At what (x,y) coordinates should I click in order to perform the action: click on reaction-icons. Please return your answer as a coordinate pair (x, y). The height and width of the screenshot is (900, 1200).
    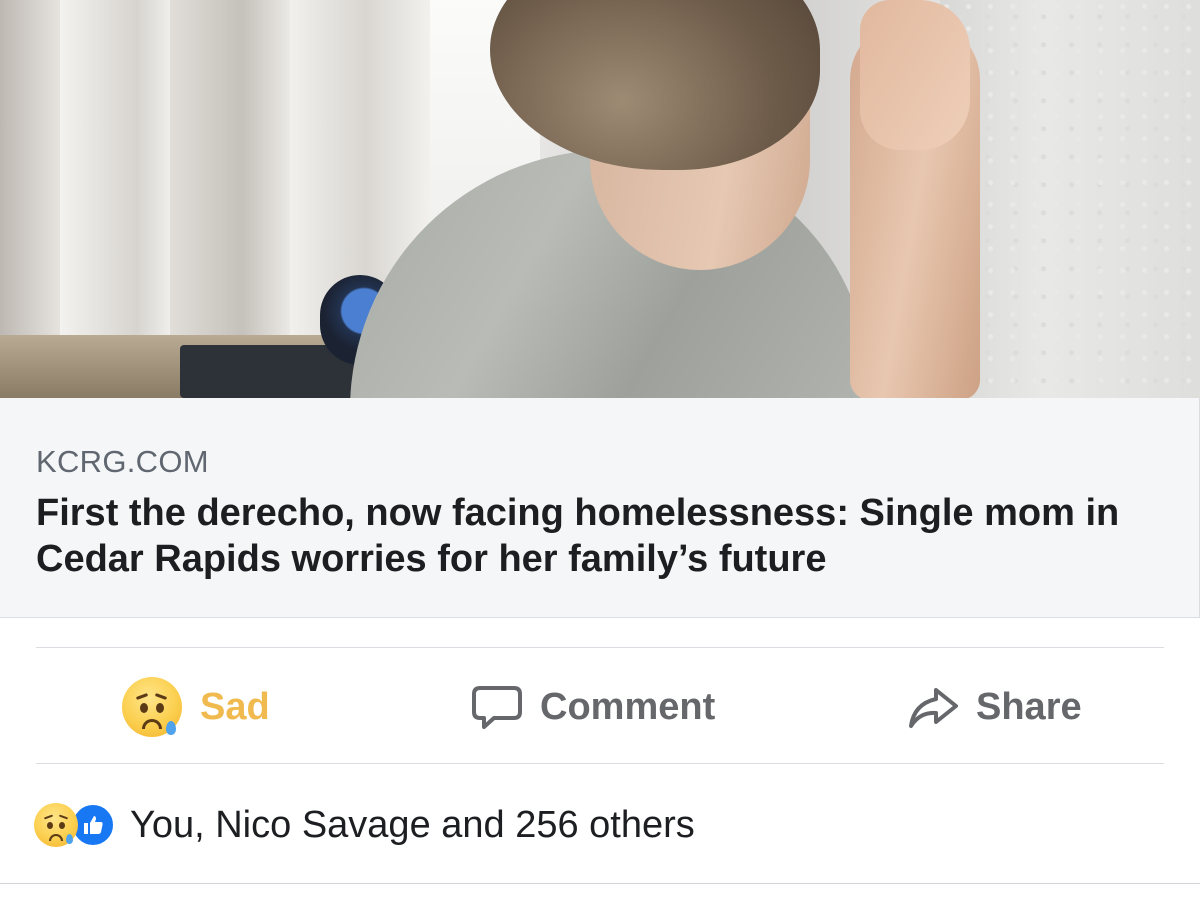
    Looking at the image, I should click on (75, 825).